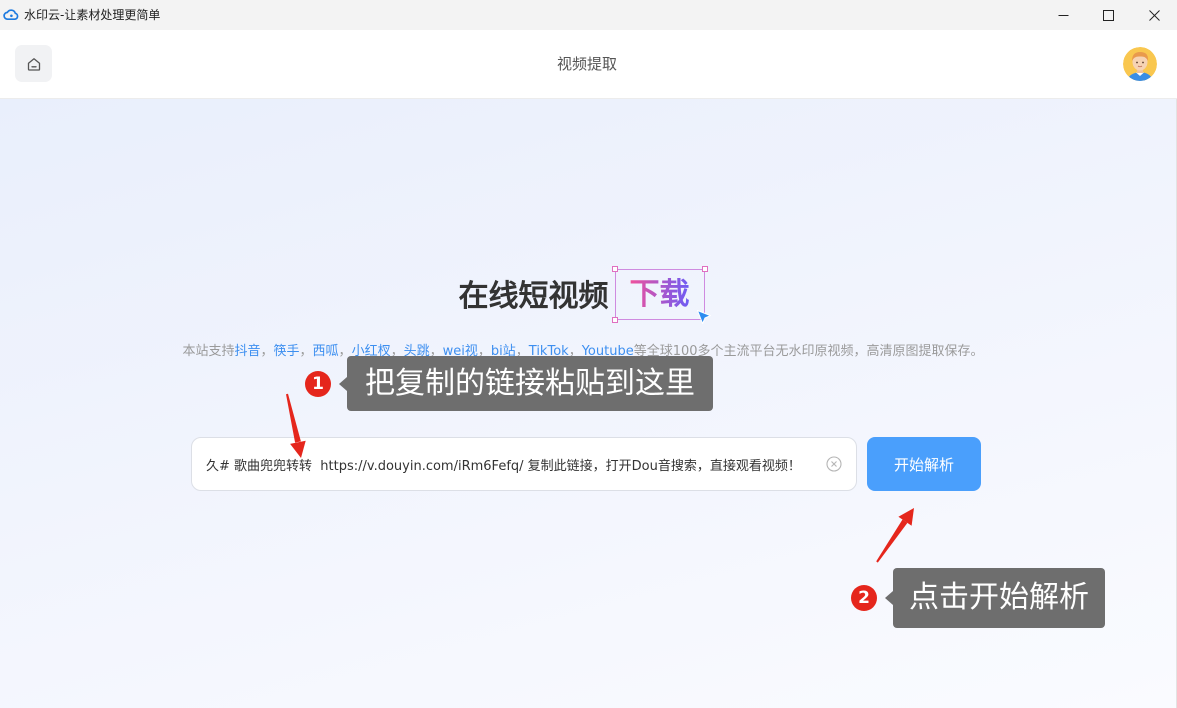  I want to click on hero-title: 在线短视频 下载, so click(581, 295).